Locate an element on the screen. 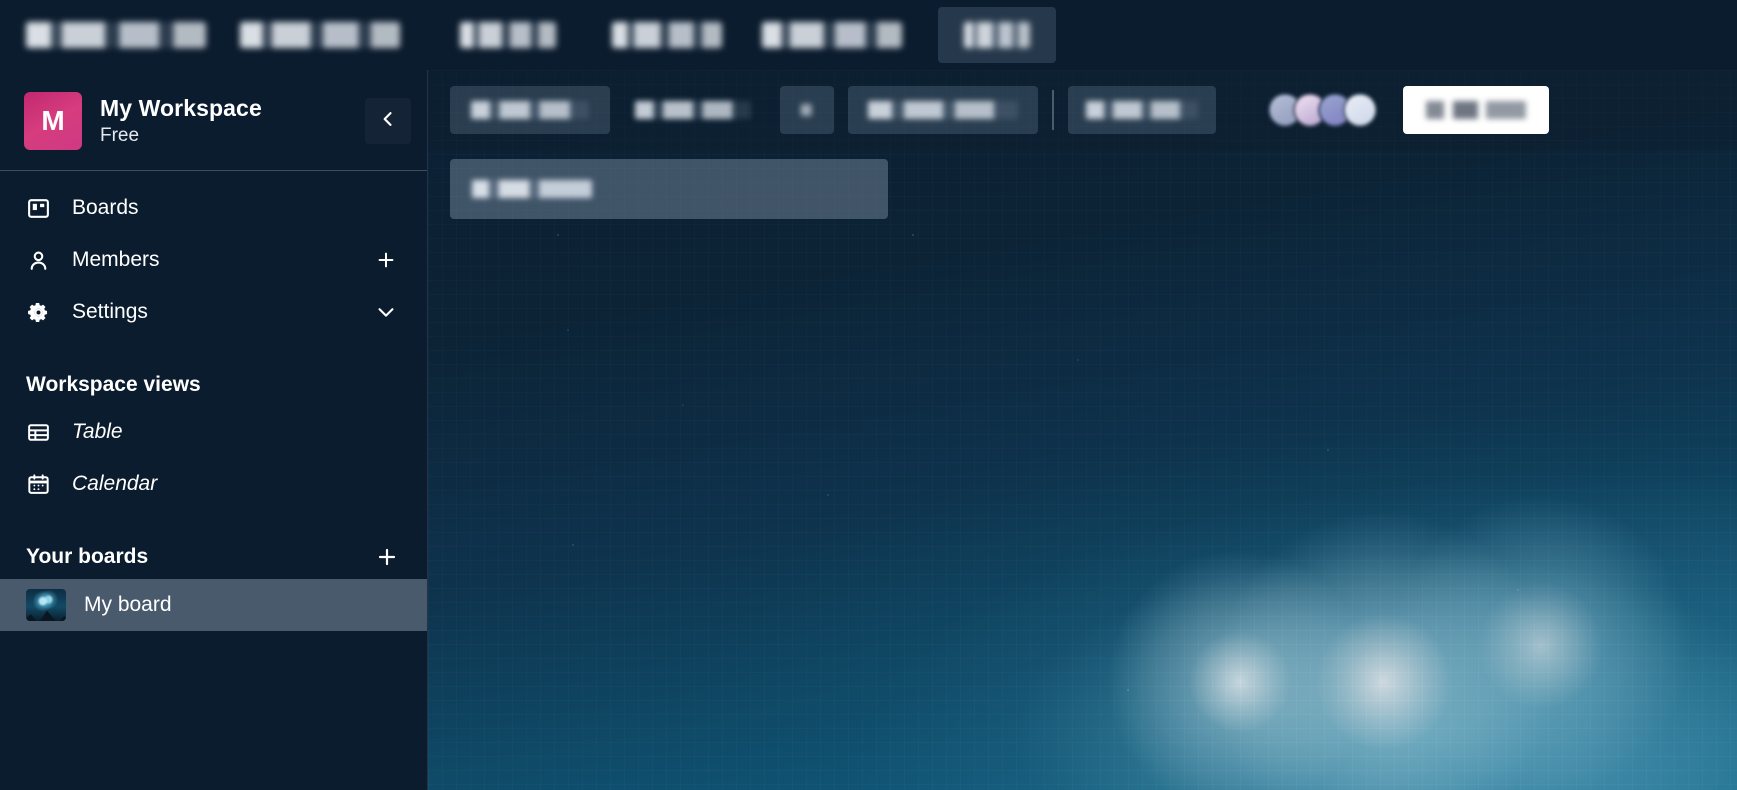 This screenshot has width=1737, height=790. share-button is located at coordinates (1476, 110).